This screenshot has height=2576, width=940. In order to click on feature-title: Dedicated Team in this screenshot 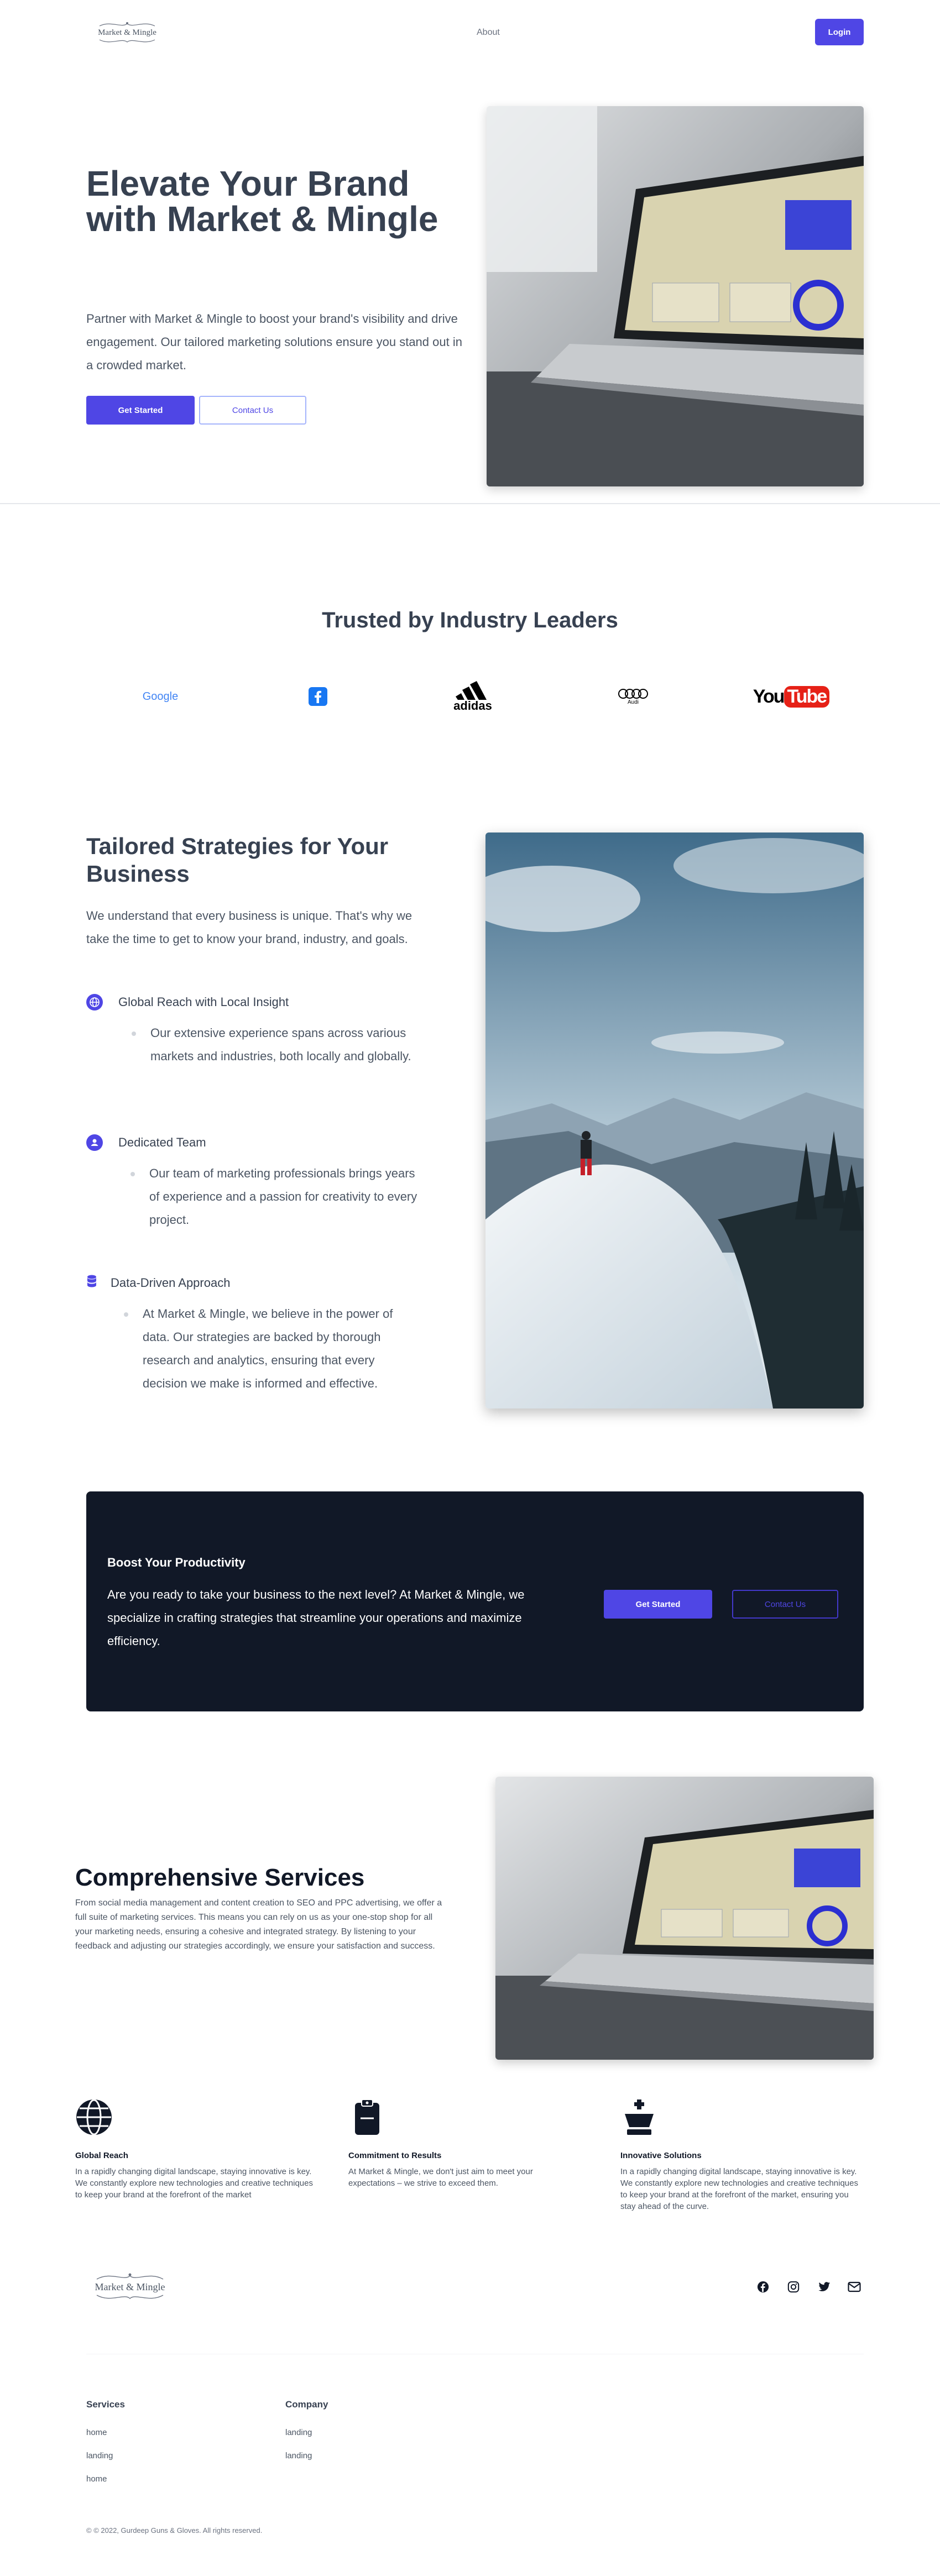, I will do `click(162, 1142)`.